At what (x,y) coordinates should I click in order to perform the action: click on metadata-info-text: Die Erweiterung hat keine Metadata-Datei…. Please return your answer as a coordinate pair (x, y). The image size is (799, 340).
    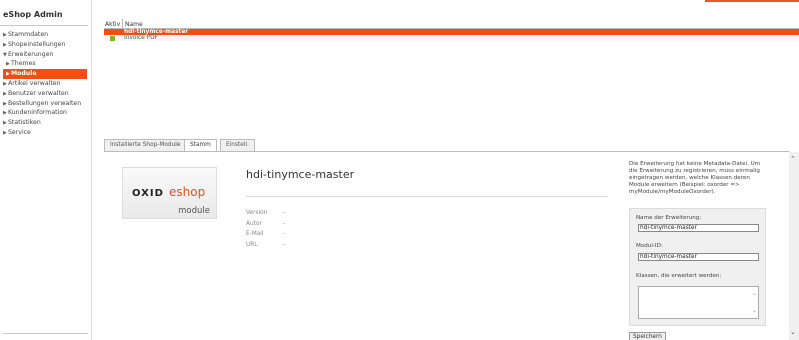
    Looking at the image, I should click on (695, 178).